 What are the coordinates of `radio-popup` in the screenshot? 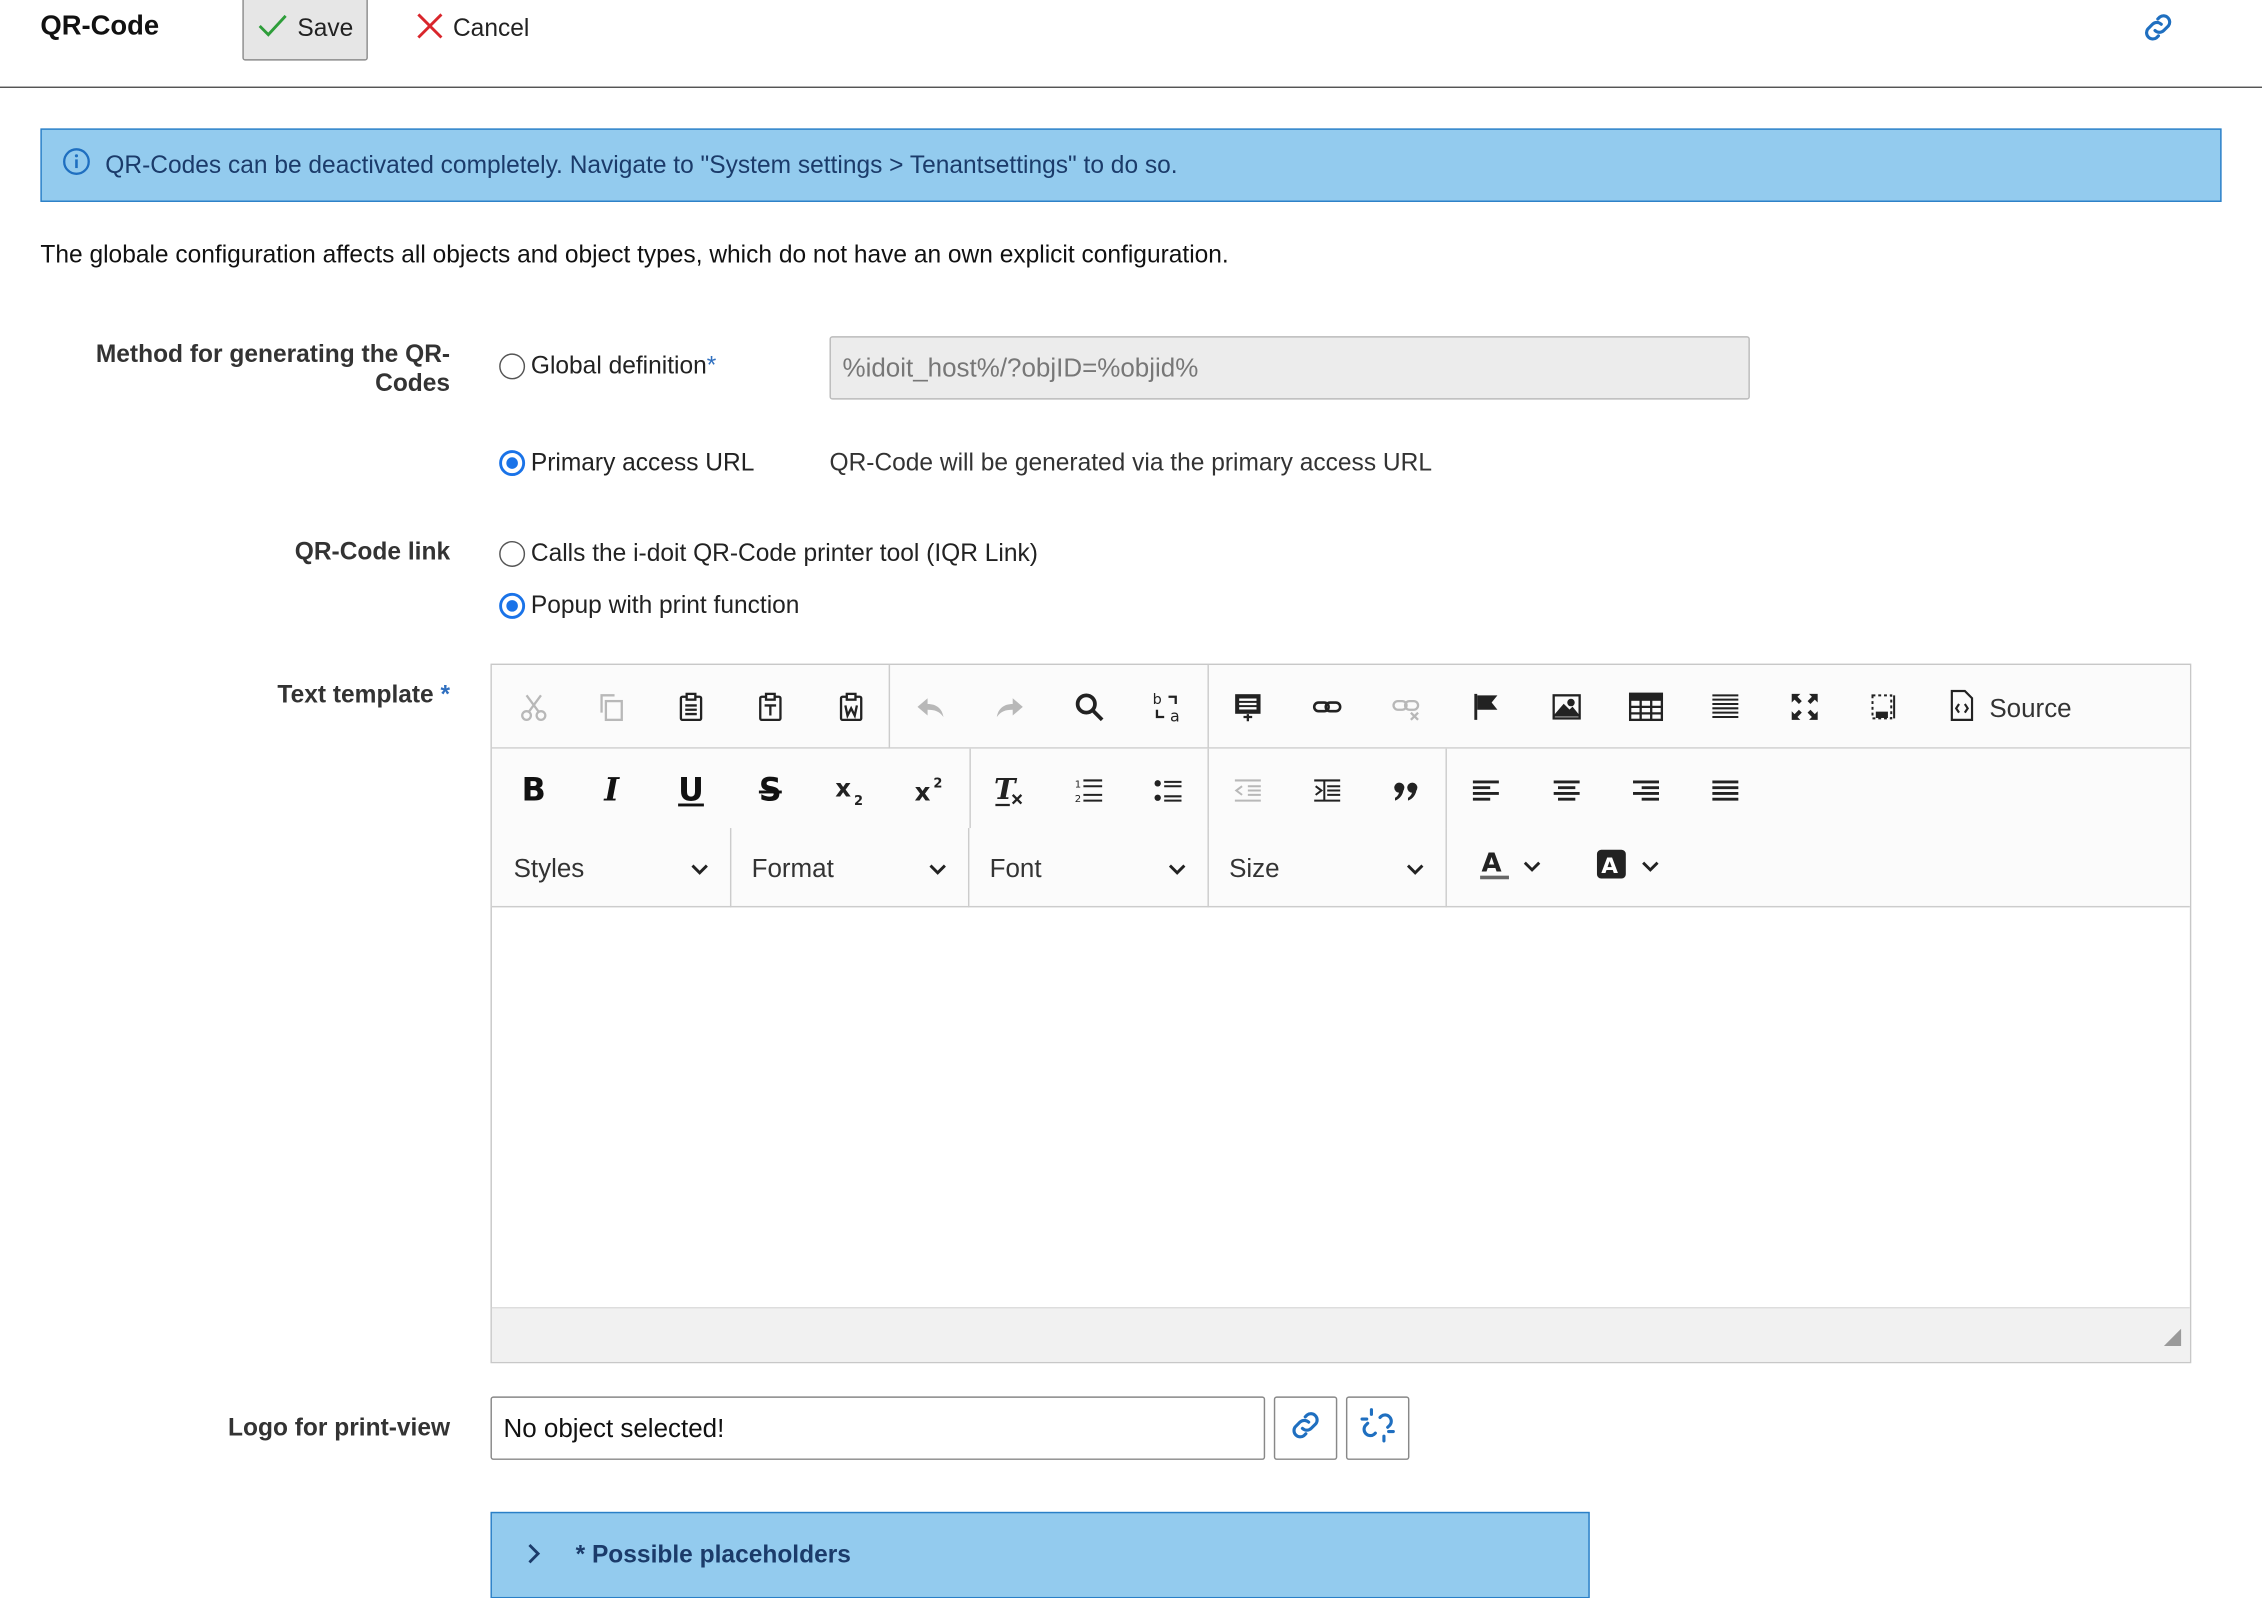 It's located at (512, 605).